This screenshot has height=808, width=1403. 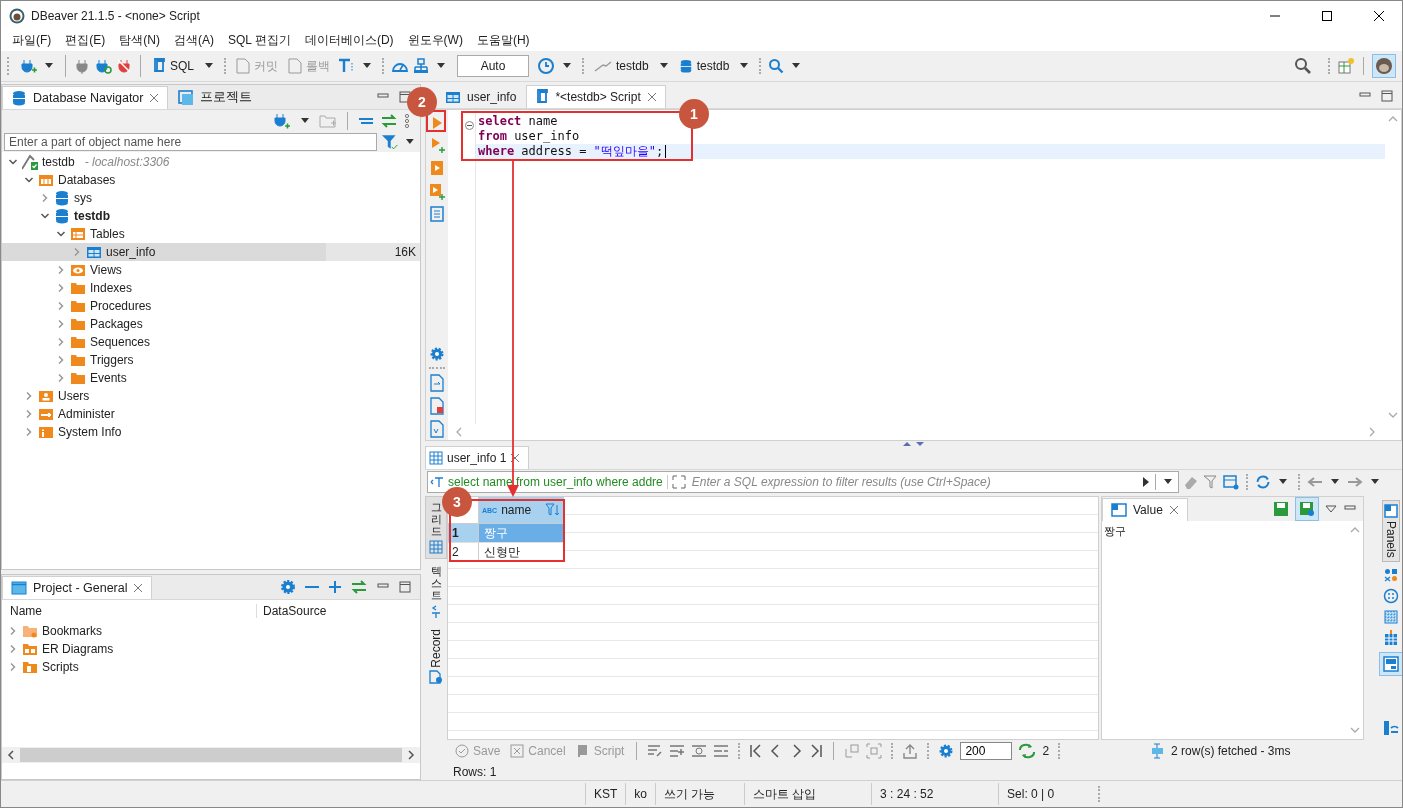 What do you see at coordinates (1391, 531) in the screenshot?
I see `panels-tab: Panels` at bounding box center [1391, 531].